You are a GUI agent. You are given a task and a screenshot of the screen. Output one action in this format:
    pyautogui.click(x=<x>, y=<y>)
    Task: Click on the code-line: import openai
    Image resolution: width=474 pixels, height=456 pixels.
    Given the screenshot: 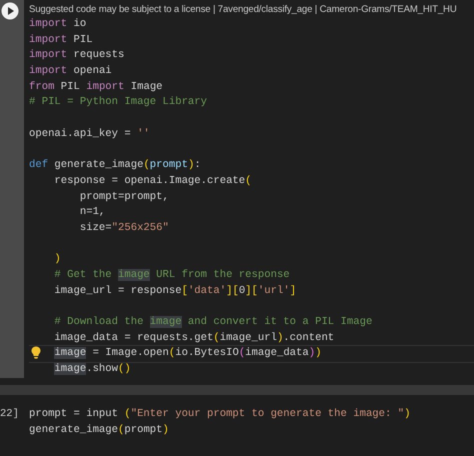 What is the action you would take?
    pyautogui.click(x=71, y=72)
    